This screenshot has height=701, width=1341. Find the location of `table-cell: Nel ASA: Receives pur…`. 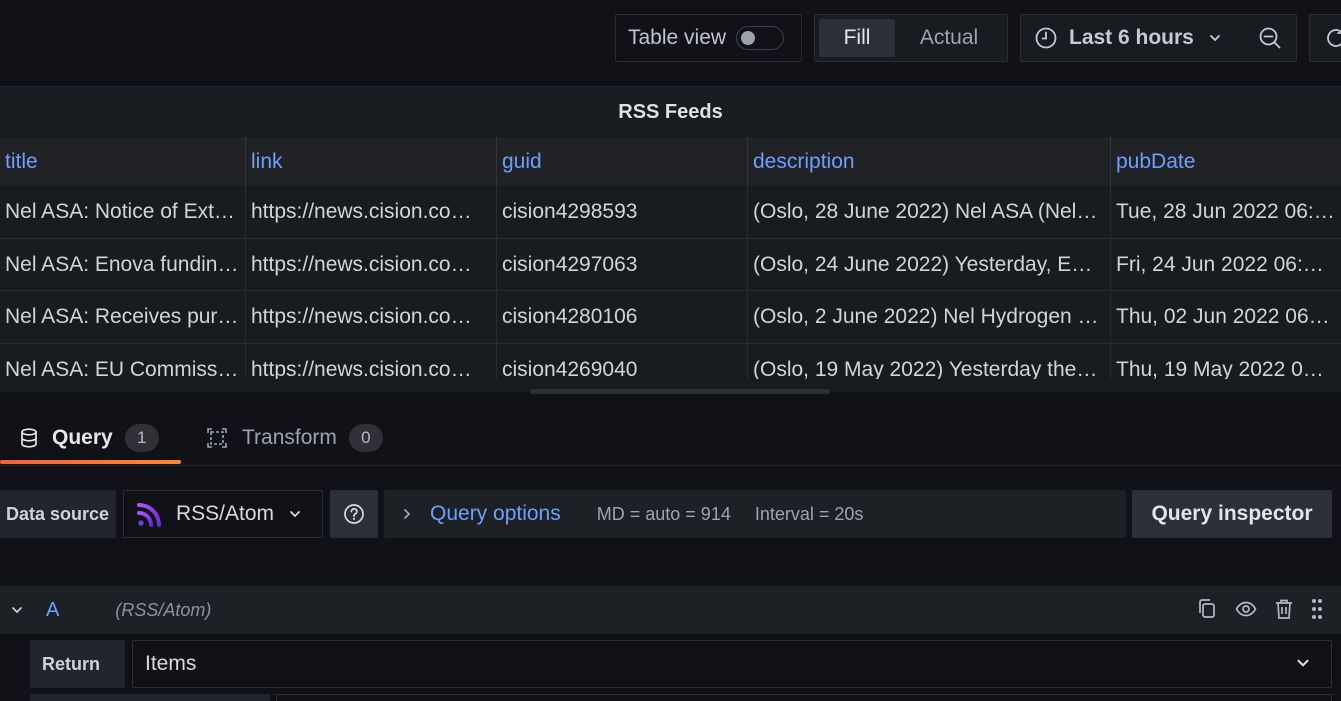

table-cell: Nel ASA: Receives pur… is located at coordinates (123, 317).